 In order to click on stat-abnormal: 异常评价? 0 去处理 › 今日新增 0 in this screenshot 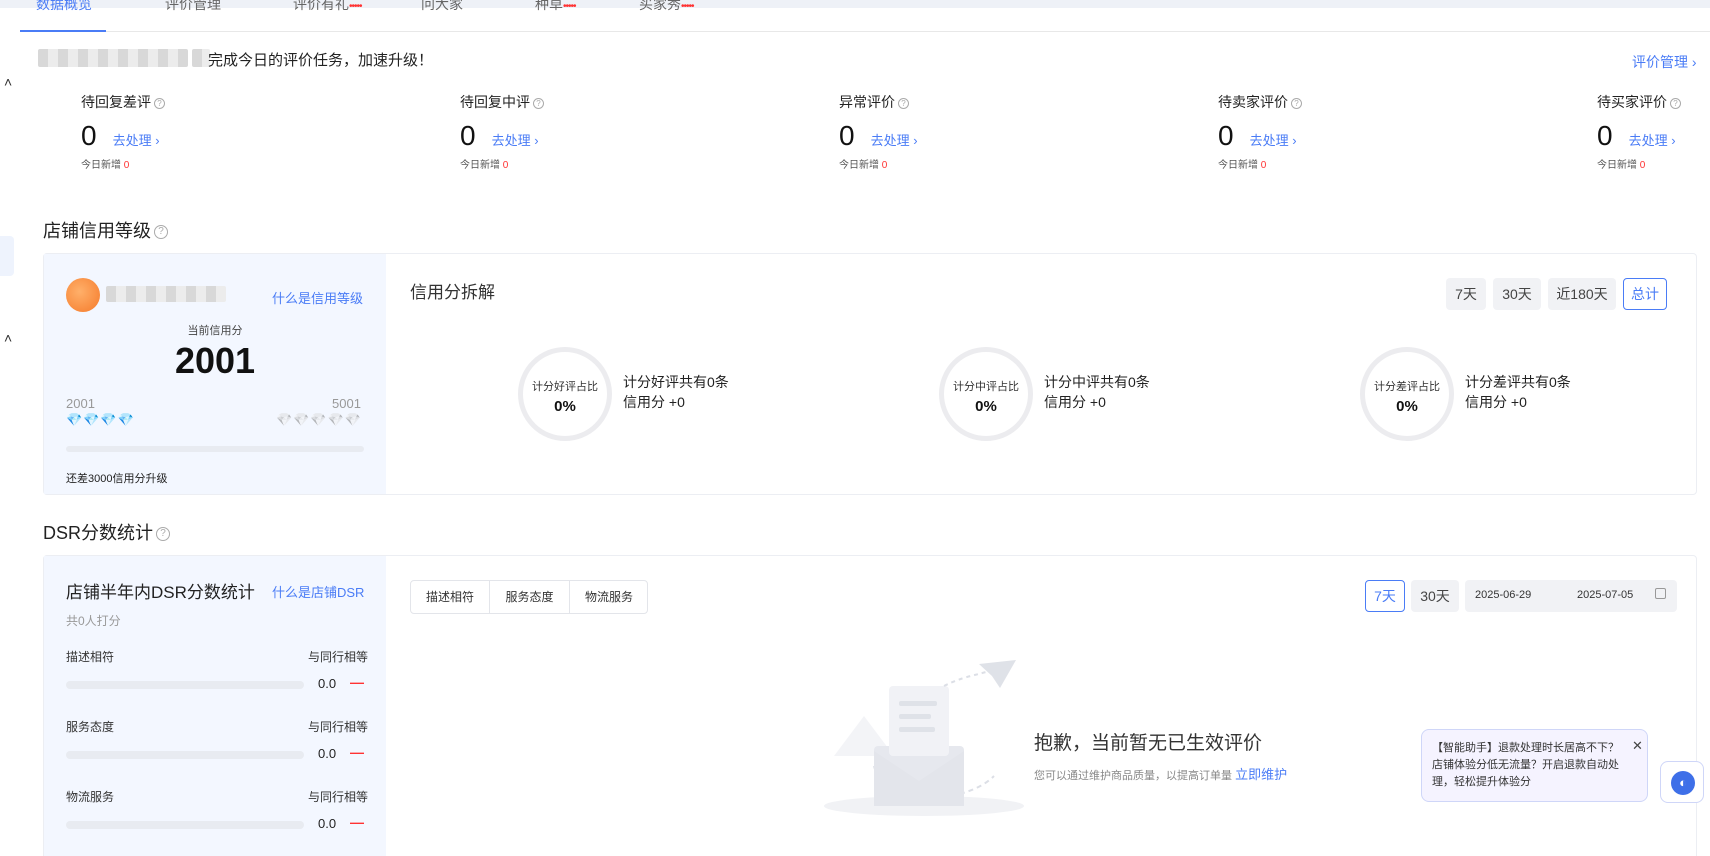, I will do `click(878, 132)`.